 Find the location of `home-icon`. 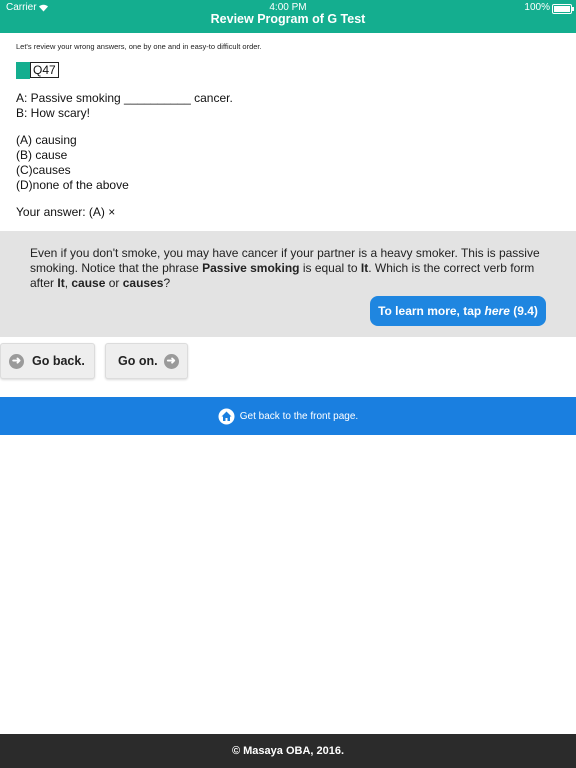

home-icon is located at coordinates (226, 416).